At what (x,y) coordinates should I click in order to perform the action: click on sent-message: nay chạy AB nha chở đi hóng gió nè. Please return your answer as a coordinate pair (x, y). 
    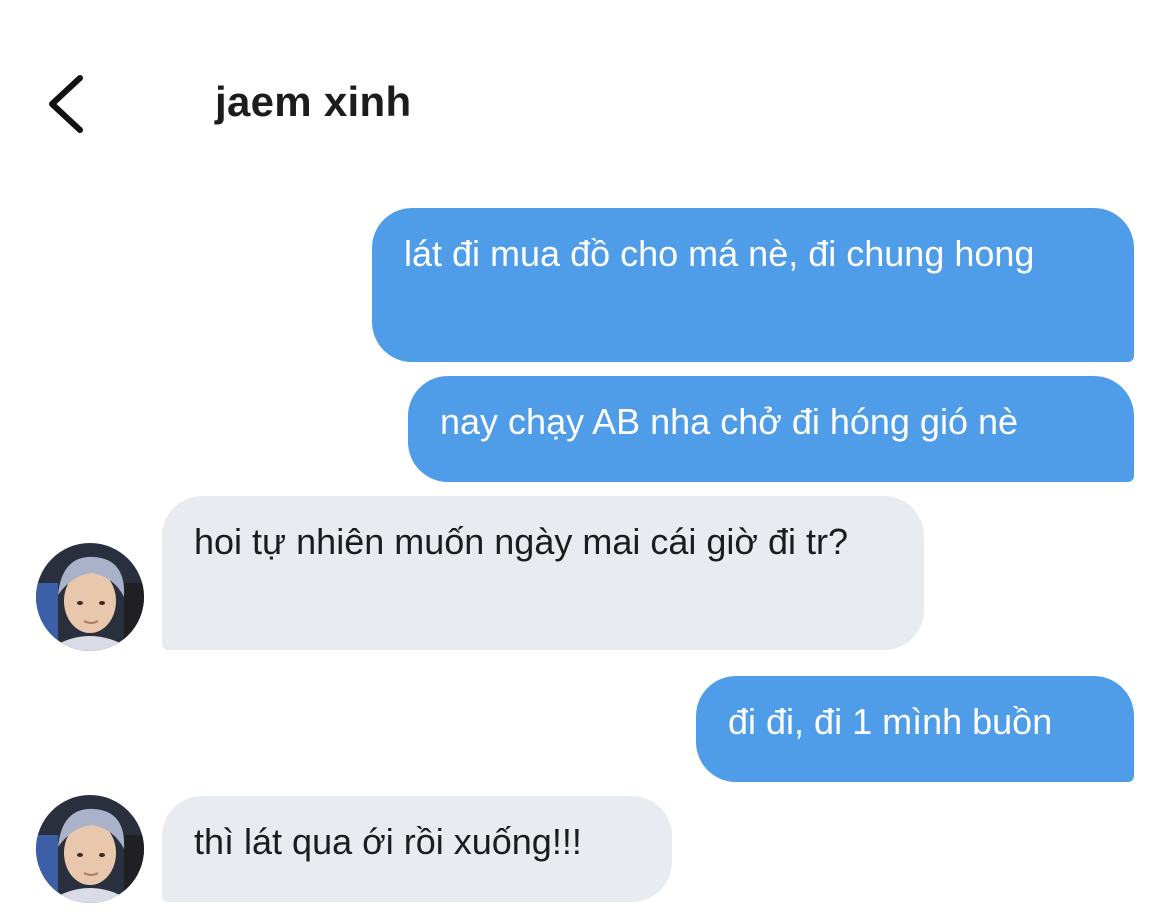
    Looking at the image, I should click on (771, 429).